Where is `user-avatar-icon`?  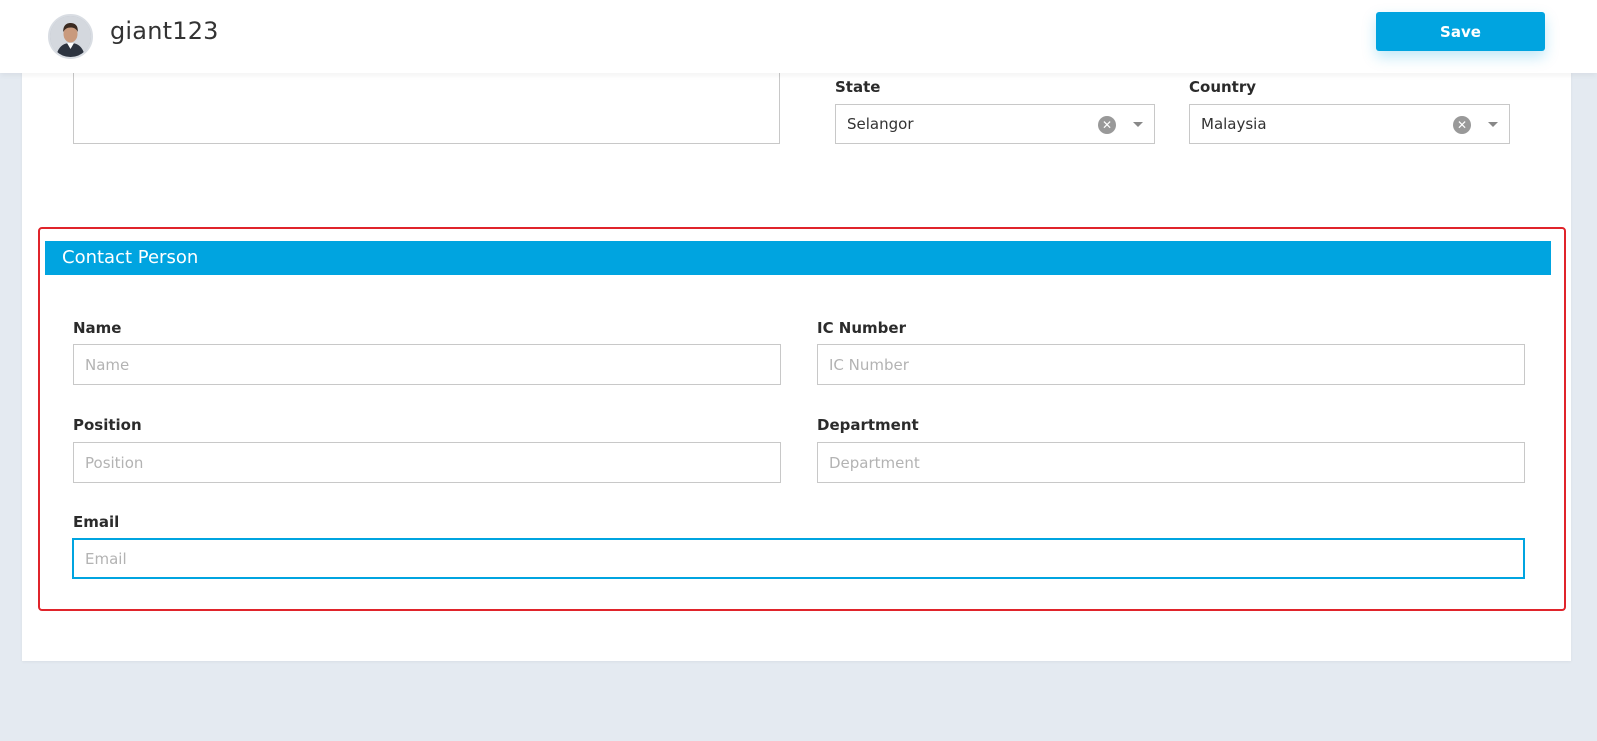
user-avatar-icon is located at coordinates (70, 36).